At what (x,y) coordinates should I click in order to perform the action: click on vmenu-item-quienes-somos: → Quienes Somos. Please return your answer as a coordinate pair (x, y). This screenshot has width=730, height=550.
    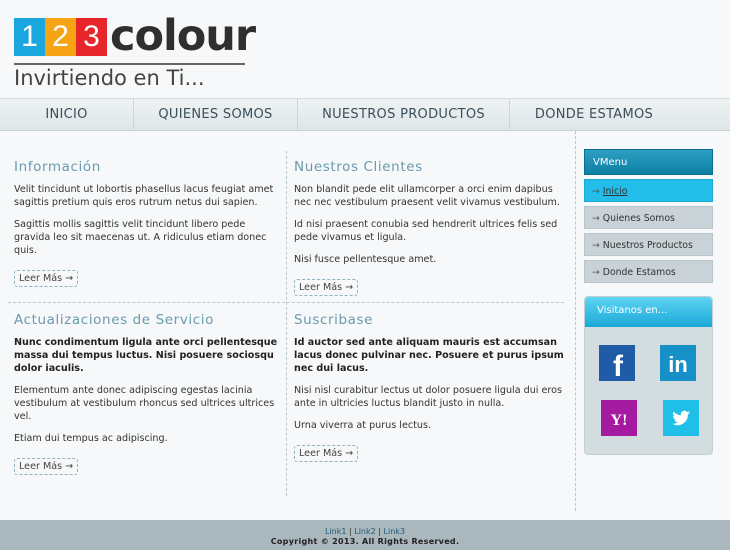
    Looking at the image, I should click on (648, 217).